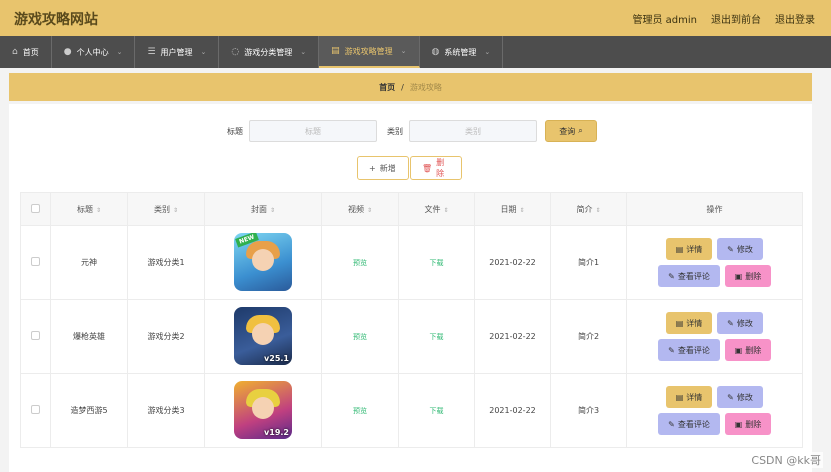 The height and width of the screenshot is (472, 831). I want to click on col-category: 类别 ⇕, so click(166, 209).